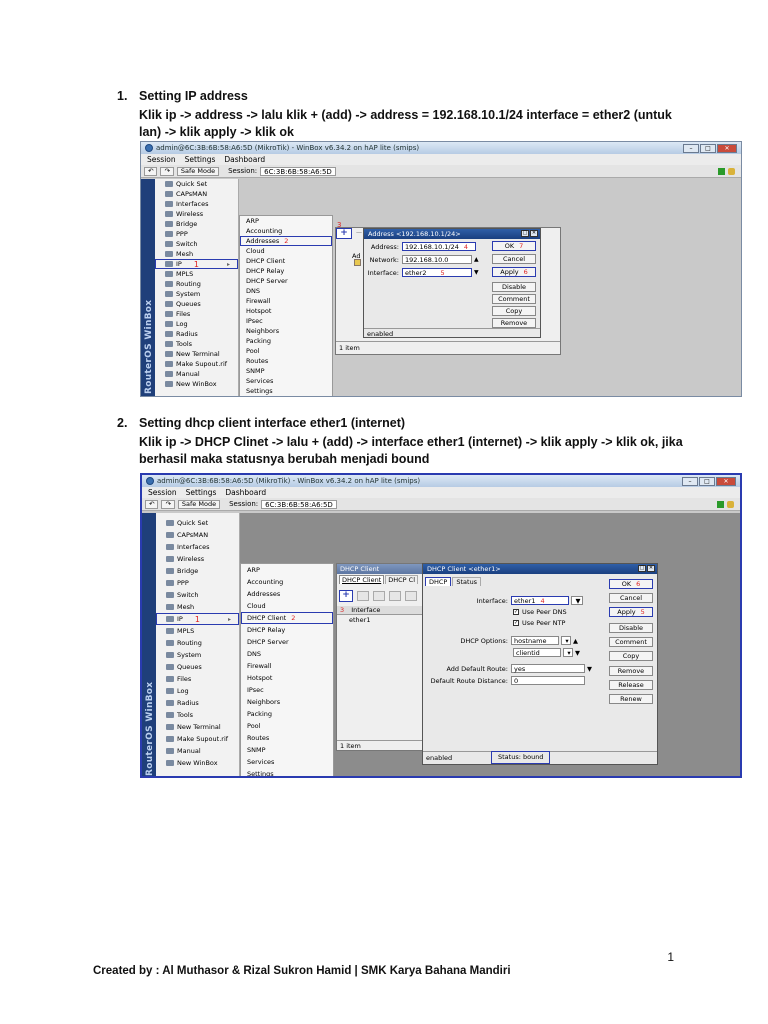 The width and height of the screenshot is (768, 1024). Describe the element at coordinates (196, 354) in the screenshot. I see `sidebar-item-new-terminal: New Terminal` at that location.